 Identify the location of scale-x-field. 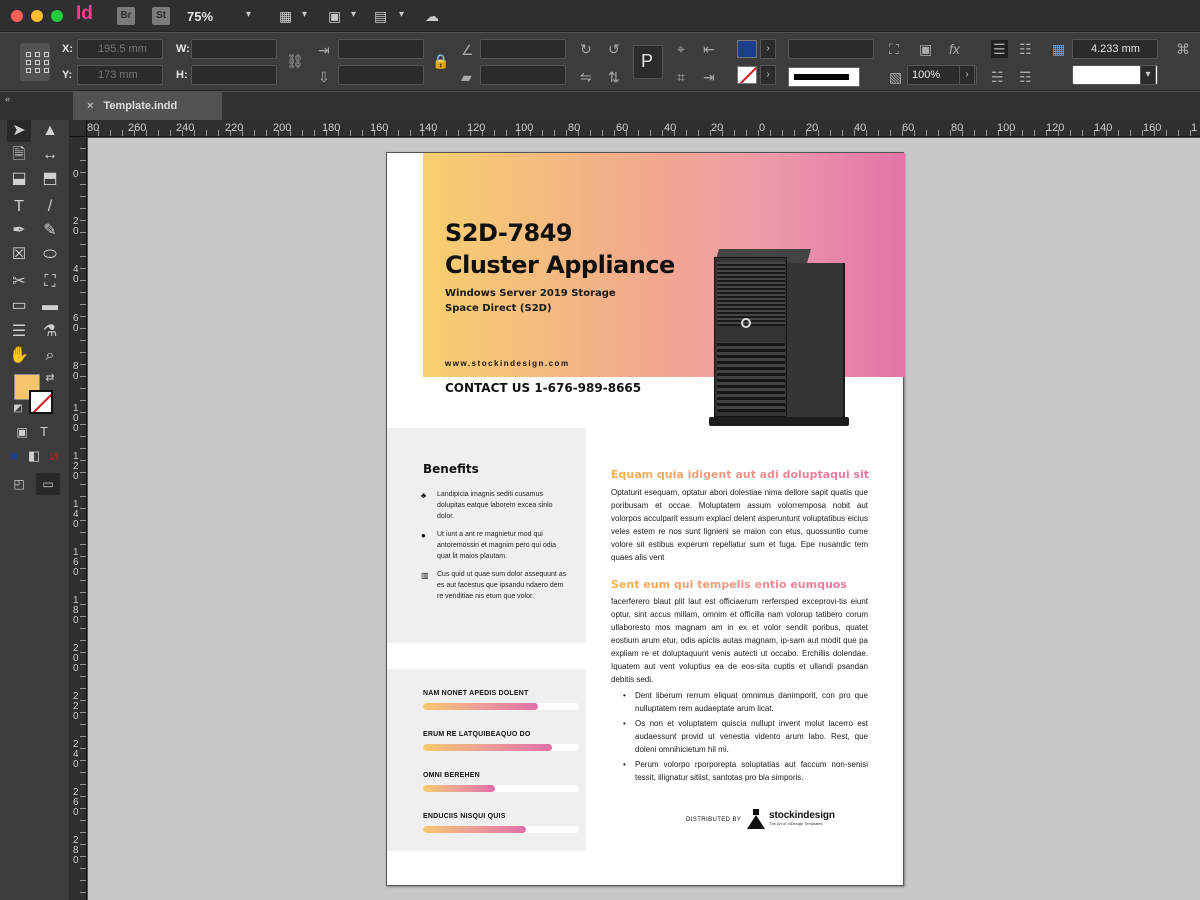
(381, 49).